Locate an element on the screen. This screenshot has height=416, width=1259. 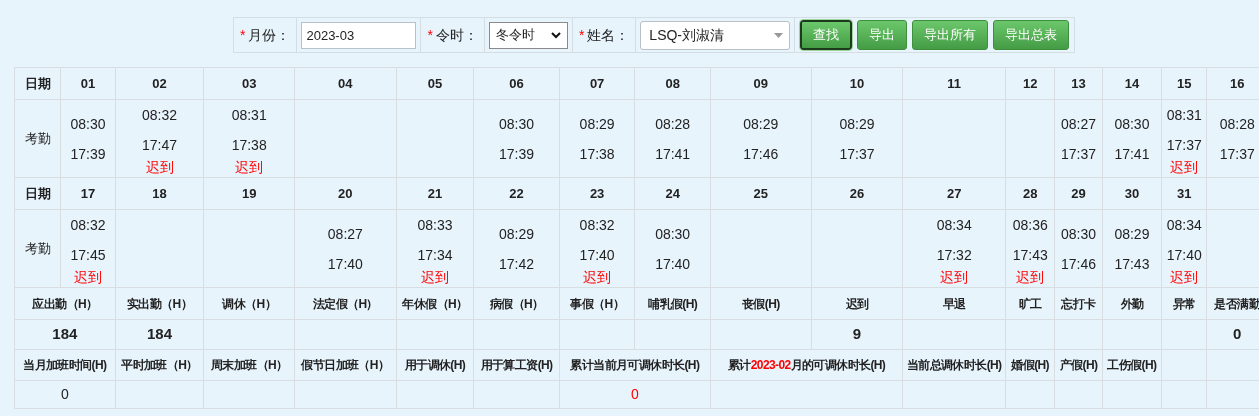
clock-out-time: 17:34 is located at coordinates (435, 255).